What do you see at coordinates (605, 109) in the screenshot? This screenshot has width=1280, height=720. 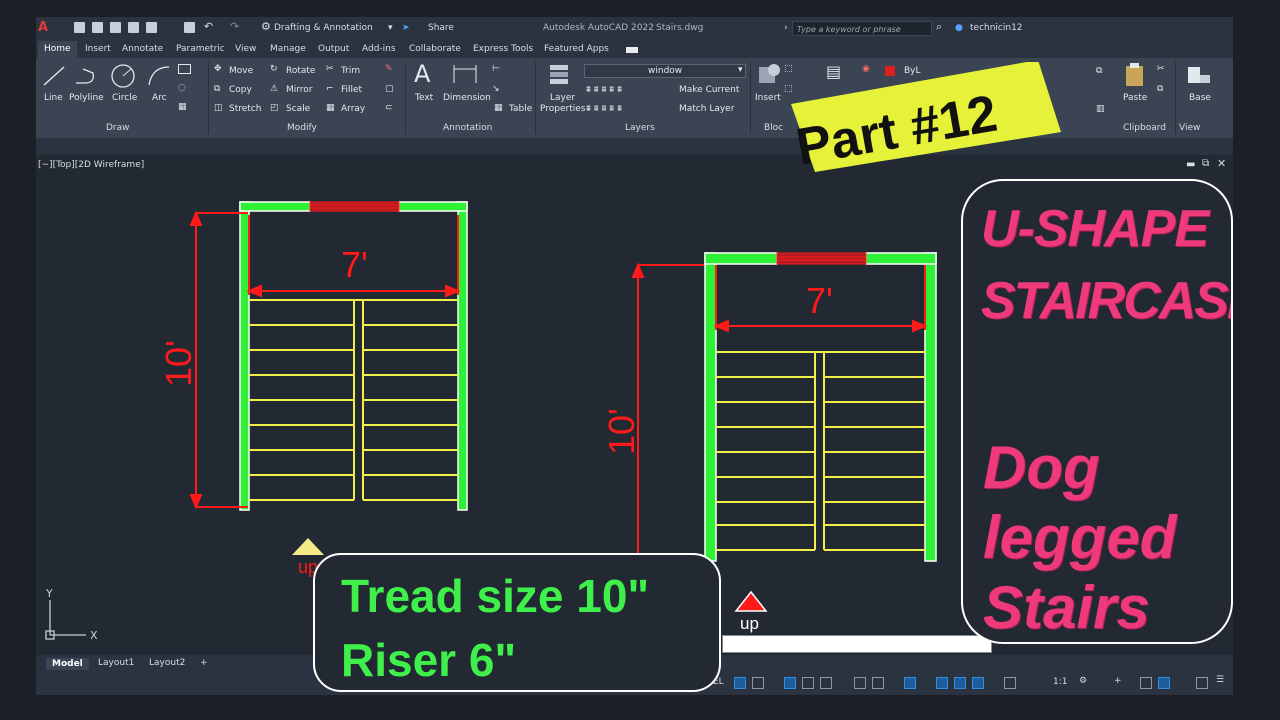 I see `layer-tools-icons: ⩩⩩⩩⩩⩩` at bounding box center [605, 109].